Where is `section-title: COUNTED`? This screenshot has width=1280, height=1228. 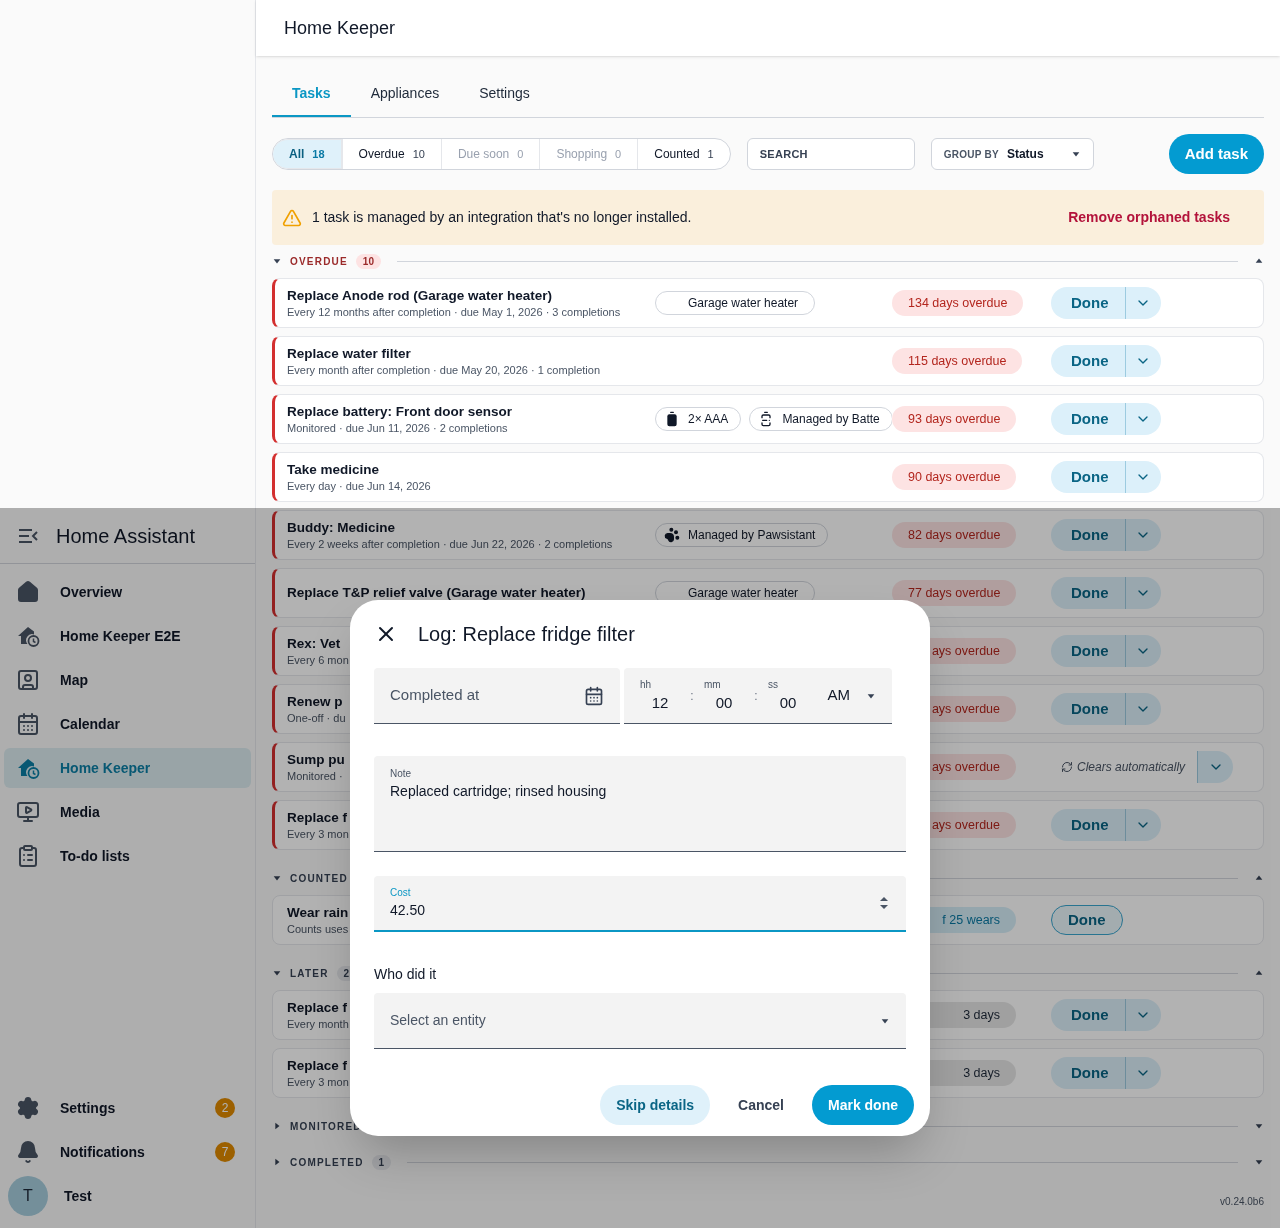
section-title: COUNTED is located at coordinates (319, 878).